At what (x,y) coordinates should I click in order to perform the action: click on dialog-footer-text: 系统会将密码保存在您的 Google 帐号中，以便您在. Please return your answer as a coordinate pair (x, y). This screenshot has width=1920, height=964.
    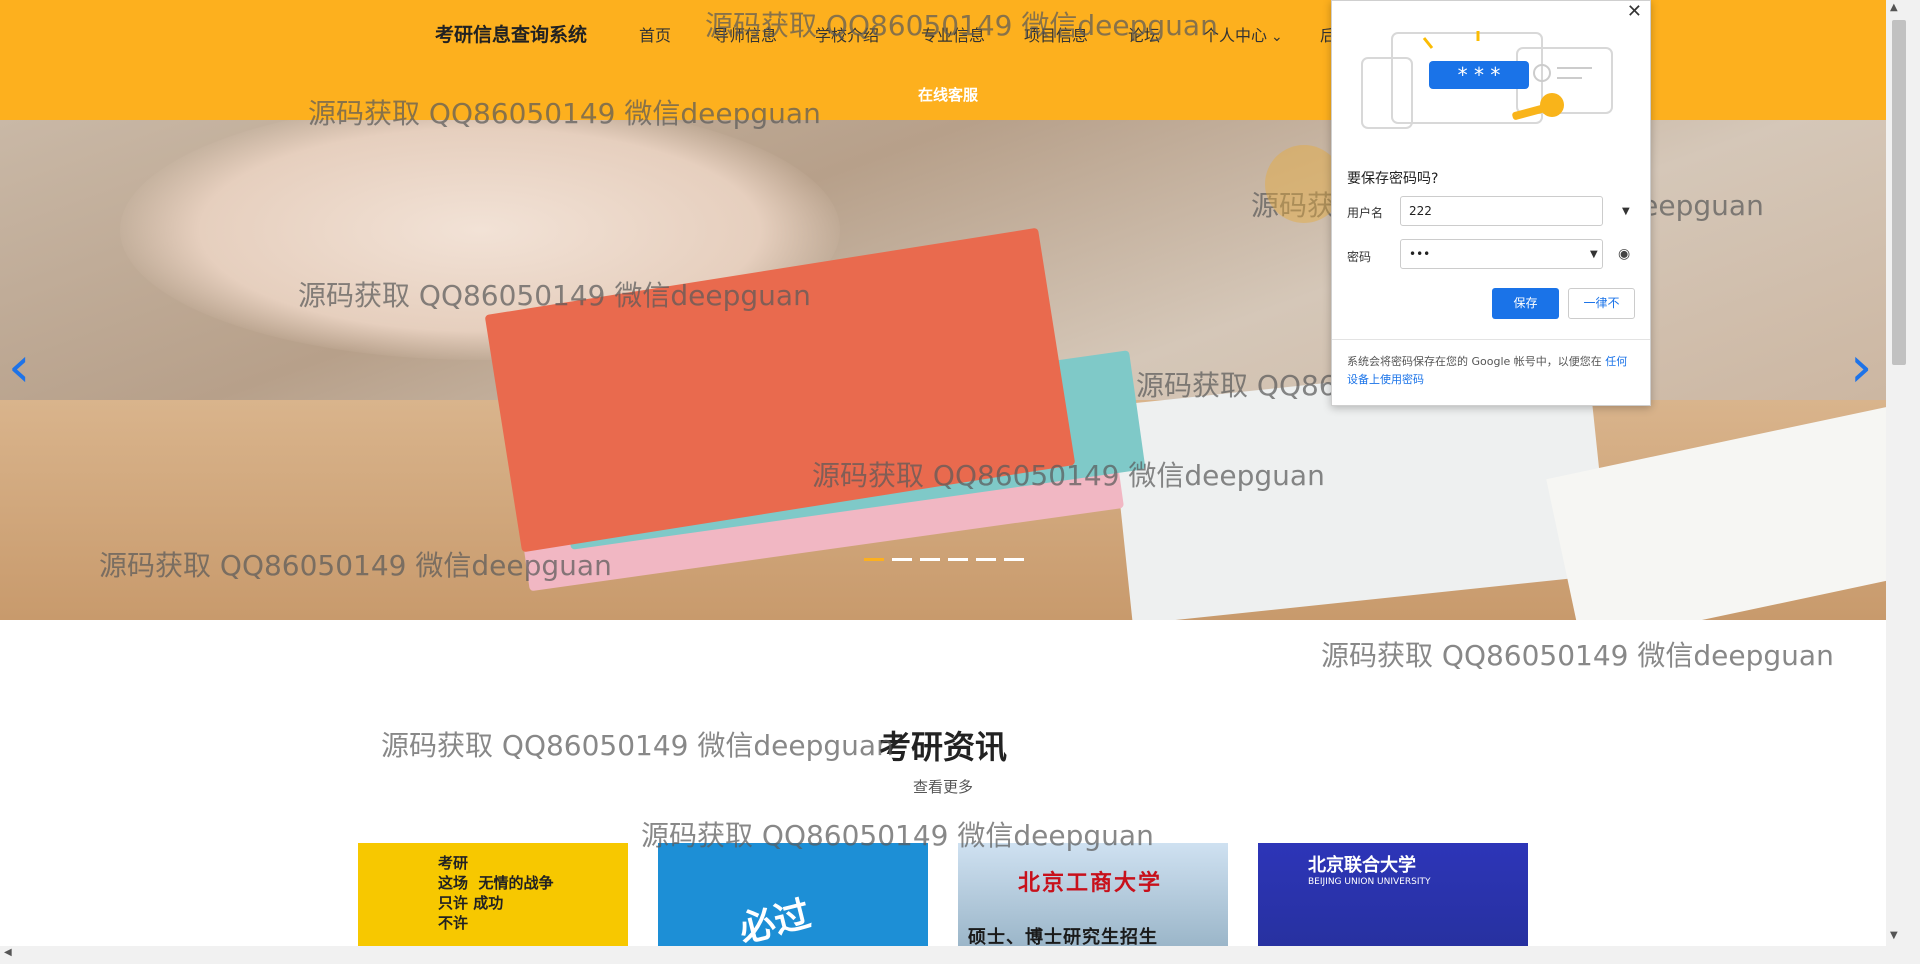
    Looking at the image, I should click on (1474, 361).